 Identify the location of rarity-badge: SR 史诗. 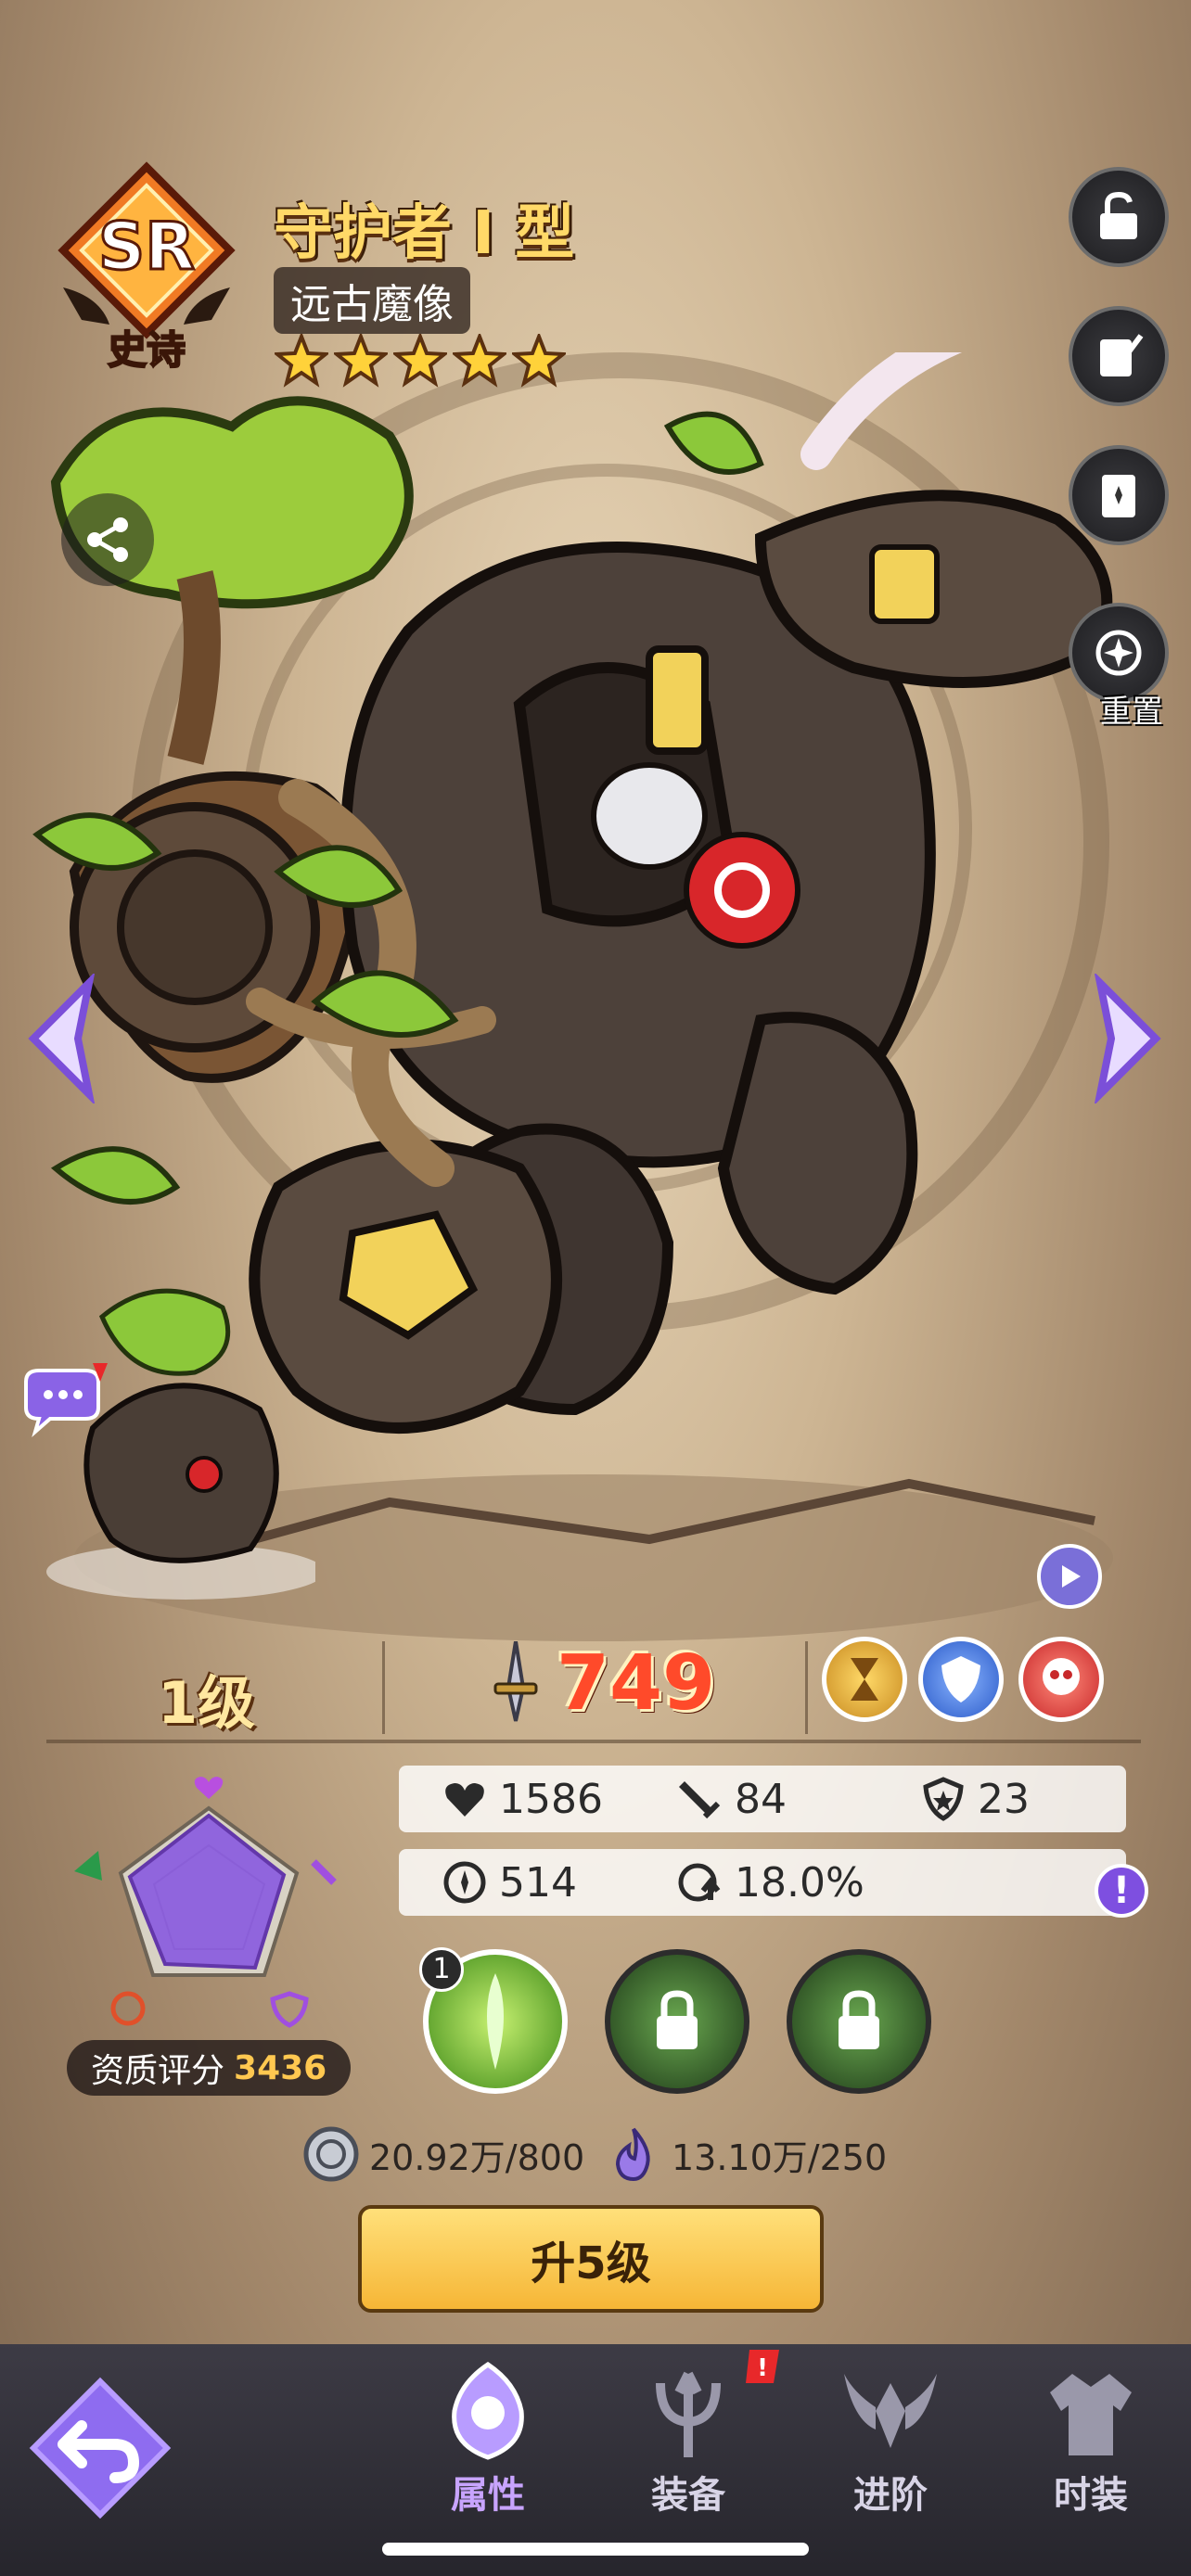
(147, 266).